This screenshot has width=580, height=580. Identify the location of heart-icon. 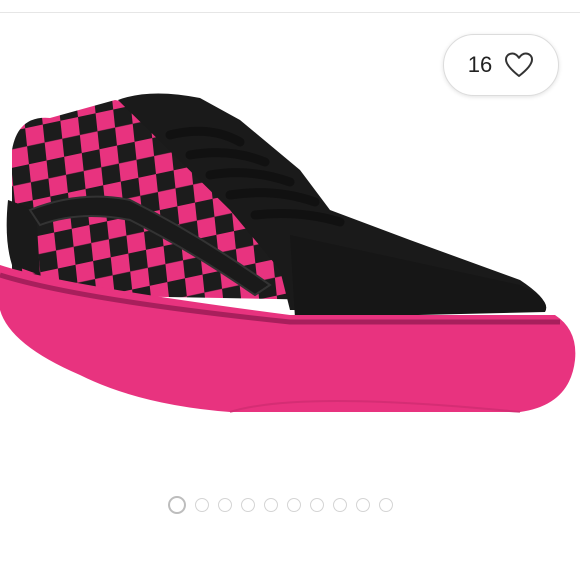
(519, 64).